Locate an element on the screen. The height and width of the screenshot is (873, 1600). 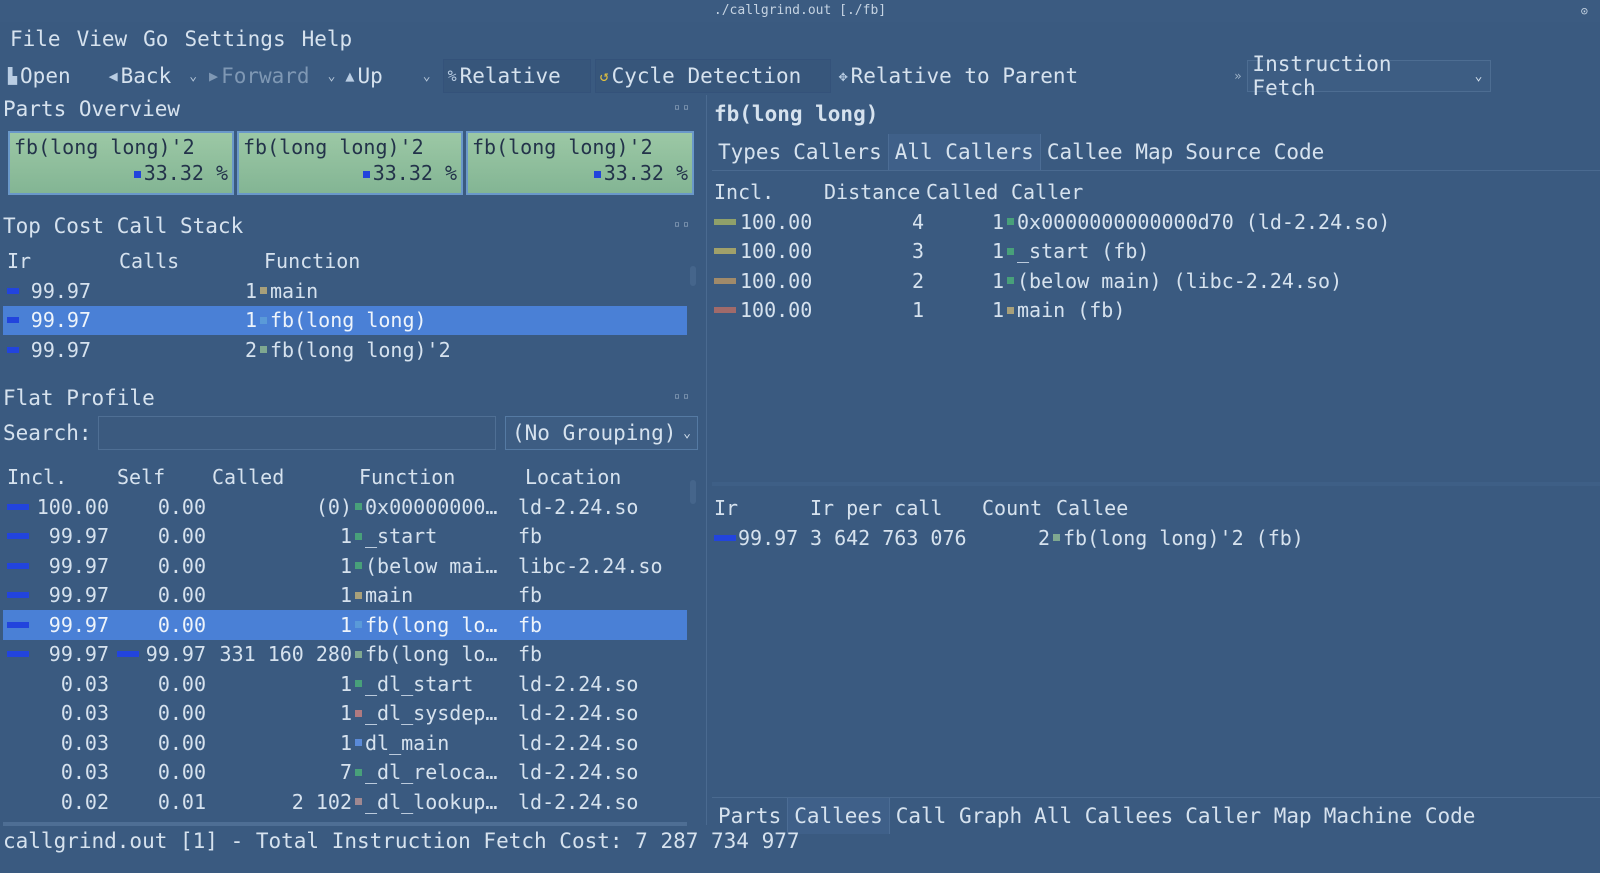
menu-settings: Settings is located at coordinates (234, 39).